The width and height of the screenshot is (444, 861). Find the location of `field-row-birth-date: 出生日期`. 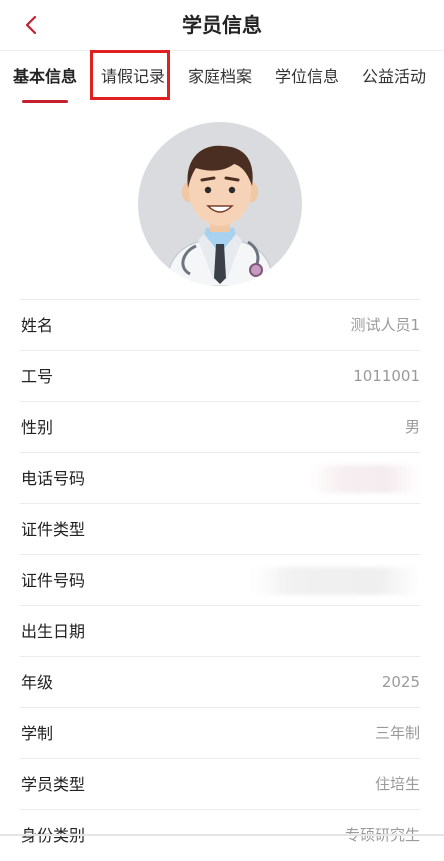

field-row-birth-date: 出生日期 is located at coordinates (220, 630).